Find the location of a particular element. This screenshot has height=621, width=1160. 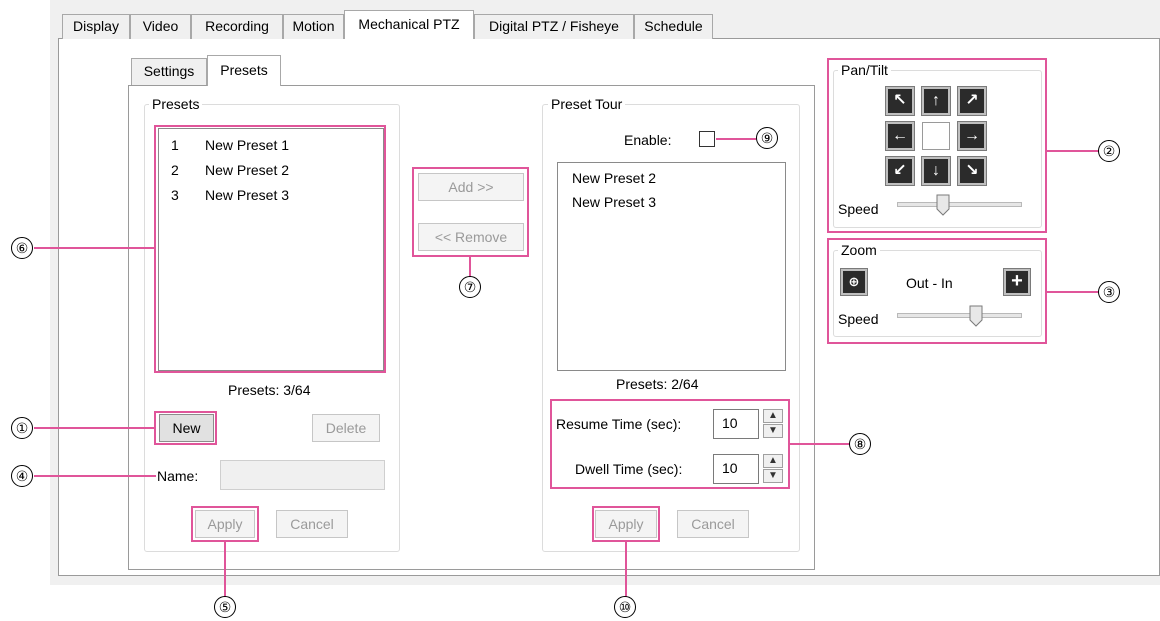

pan-tilt-group-title: Pan/Tilt is located at coordinates (864, 70).